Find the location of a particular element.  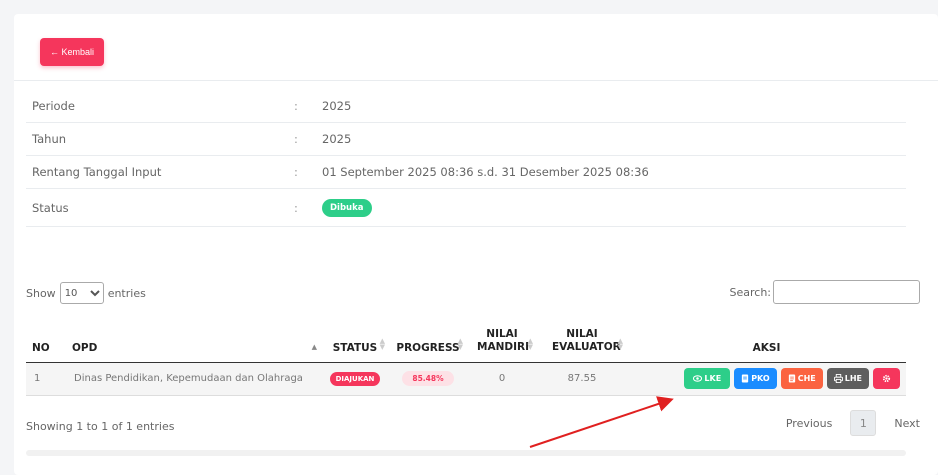

pko-label: PKO is located at coordinates (760, 378).